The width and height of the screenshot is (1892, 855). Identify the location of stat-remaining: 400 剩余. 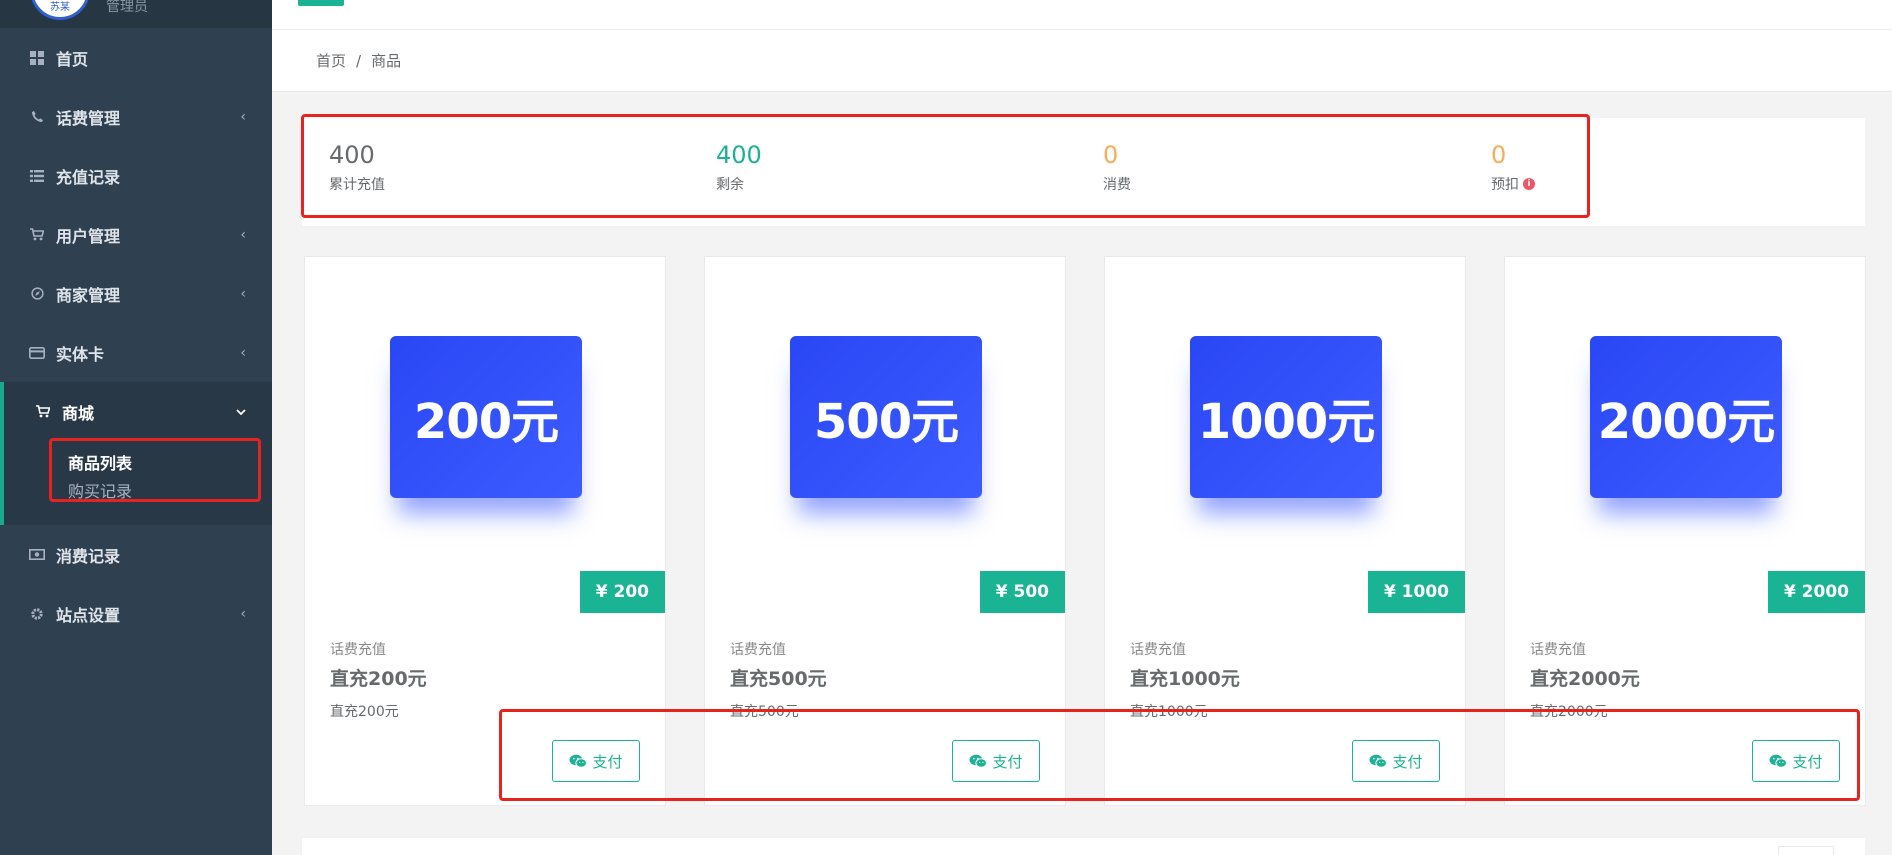
(739, 167).